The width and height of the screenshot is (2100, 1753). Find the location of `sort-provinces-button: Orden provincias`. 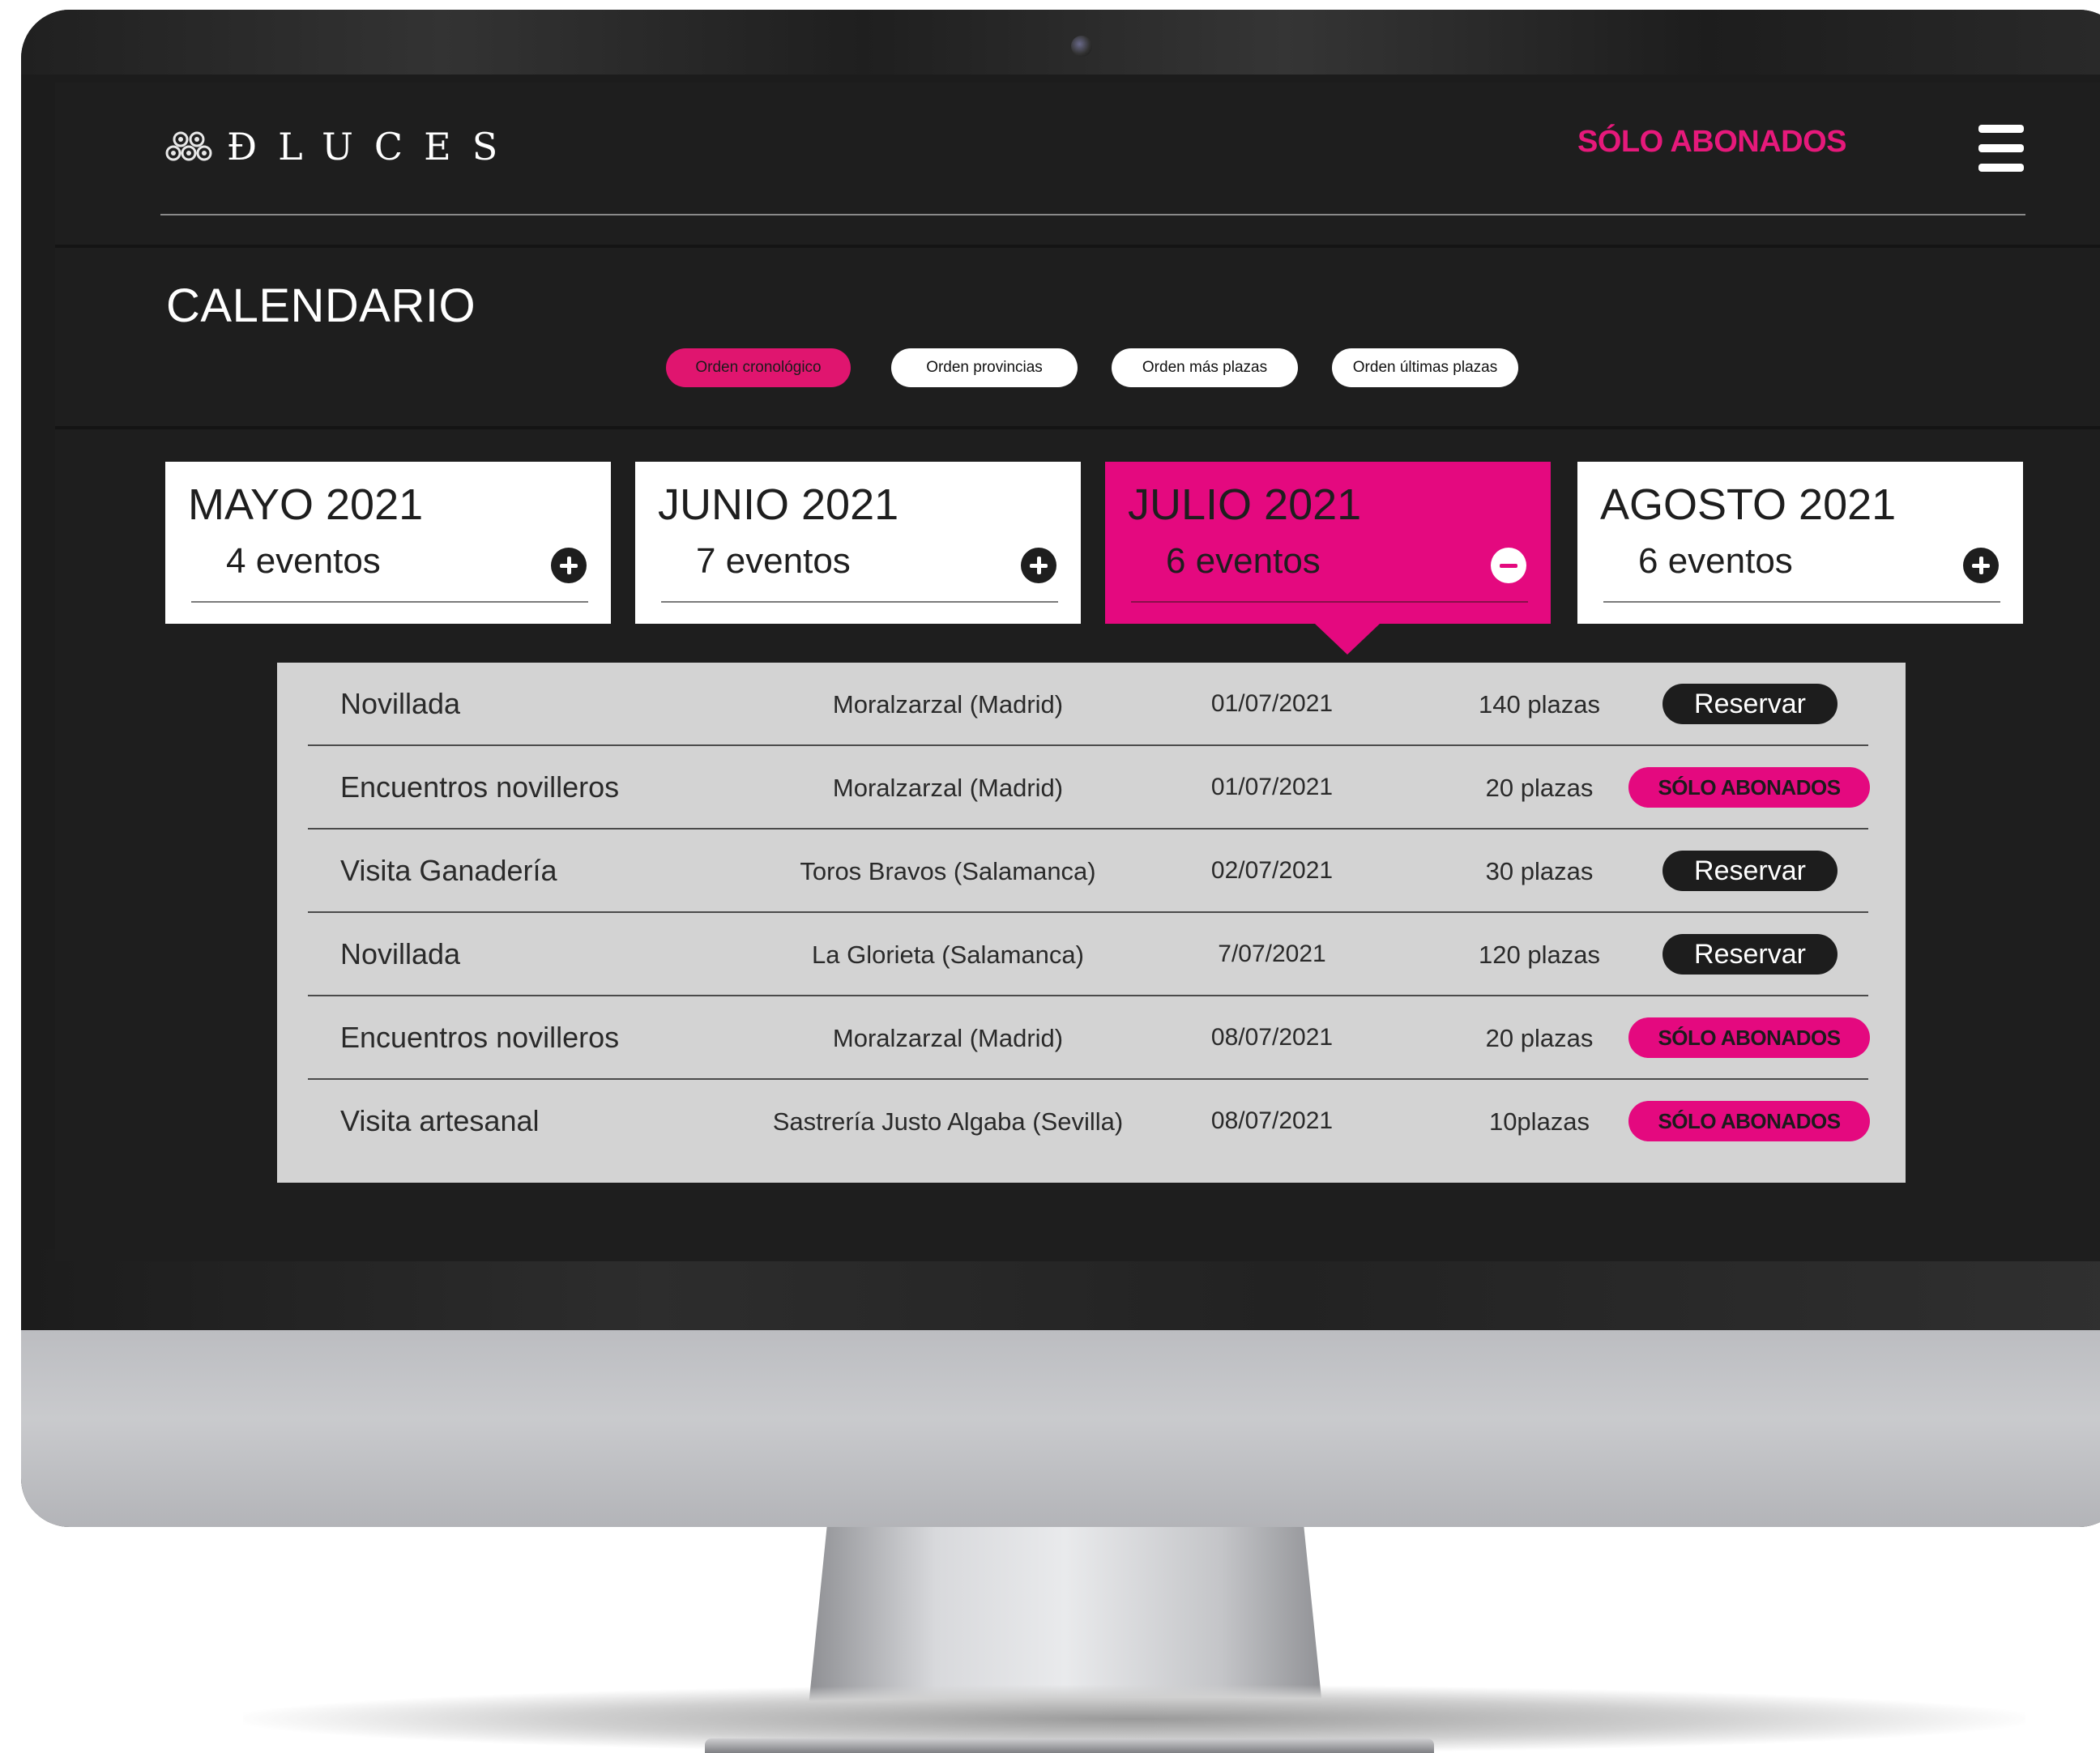

sort-provinces-button: Orden provincias is located at coordinates (984, 367).